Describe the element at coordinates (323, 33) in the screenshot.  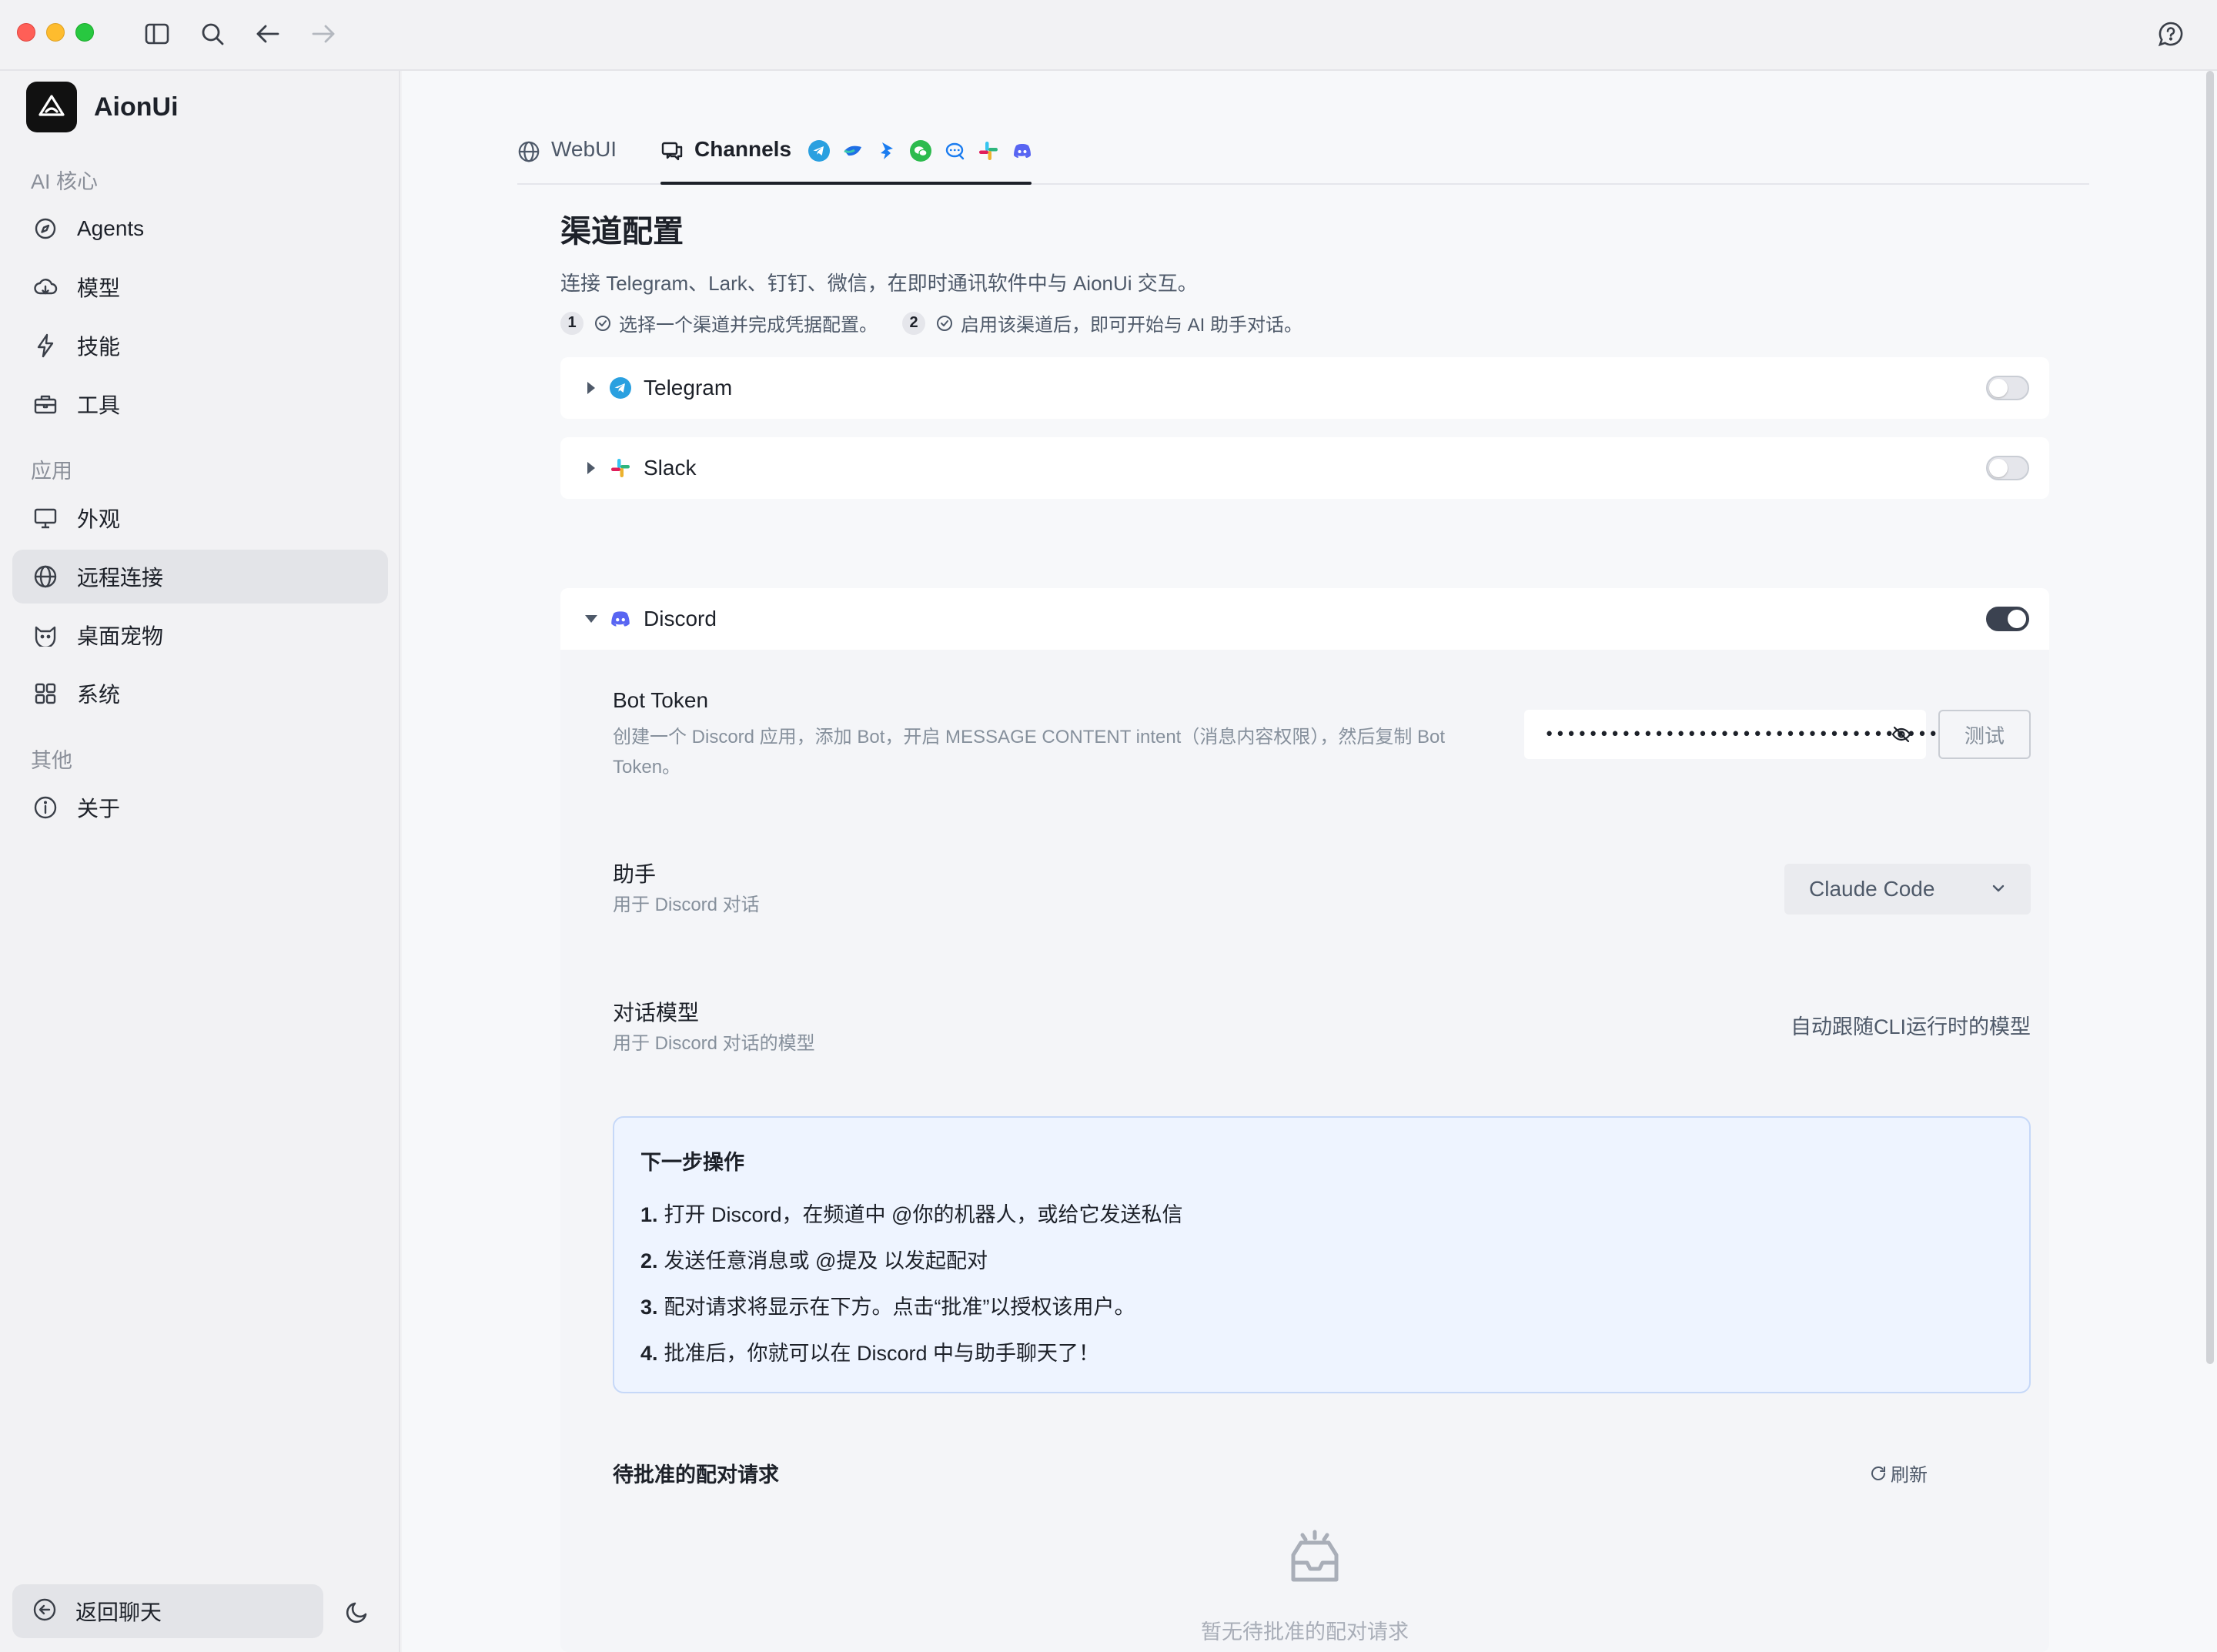
I see `forward-arrow-icon` at that location.